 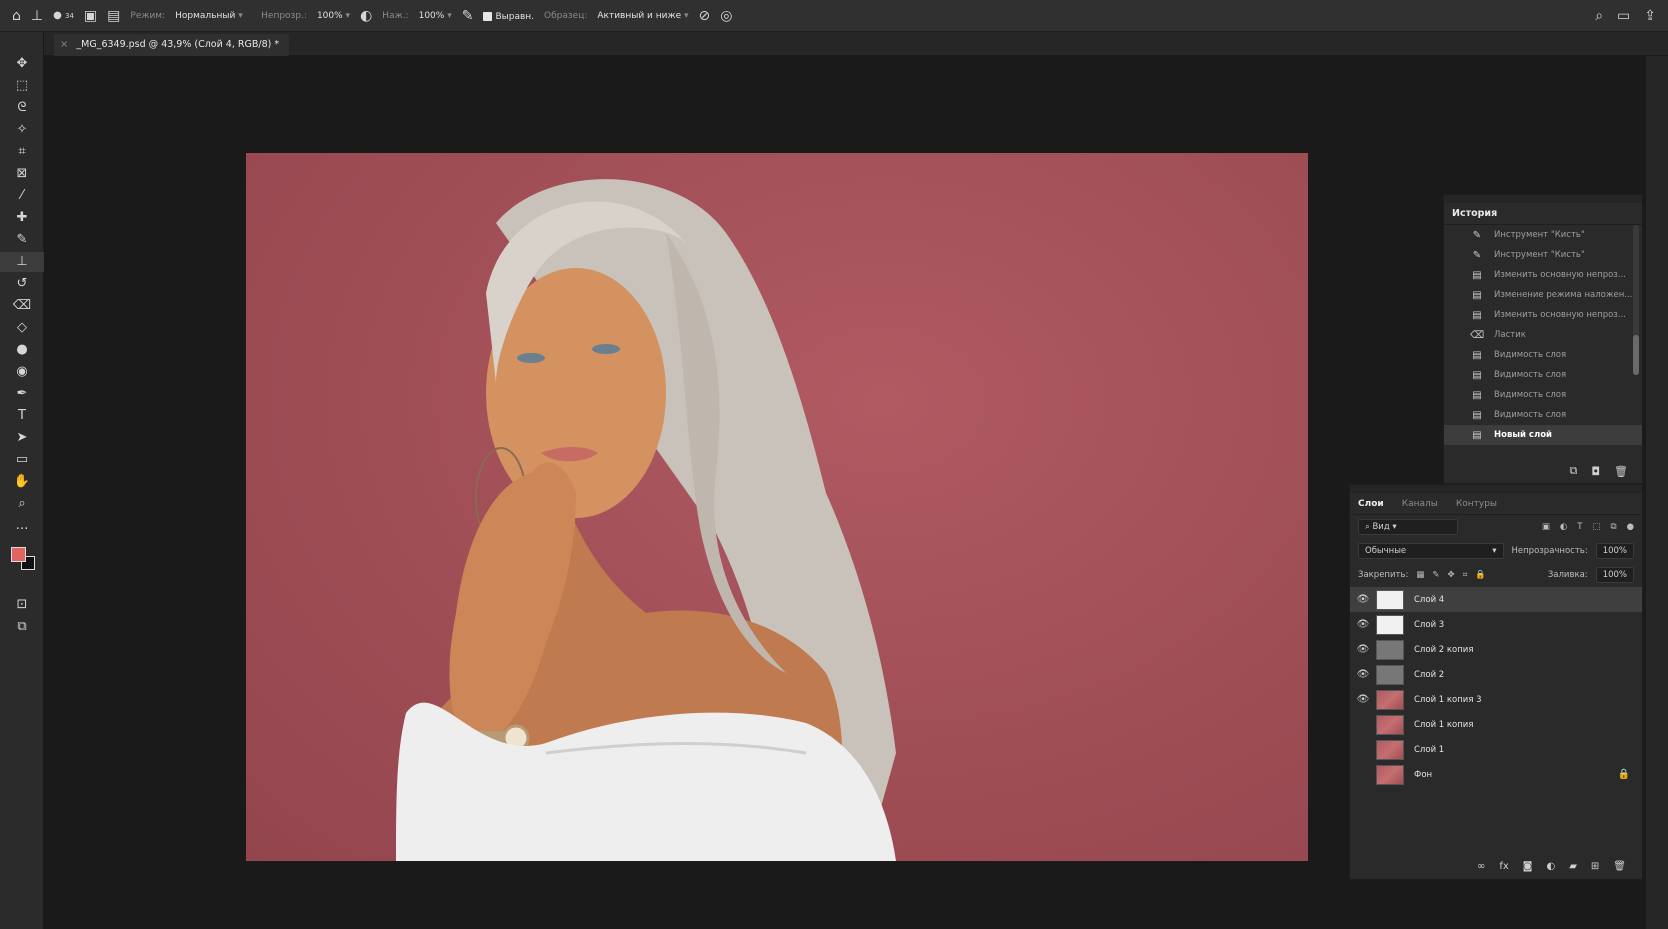 What do you see at coordinates (213, 16) in the screenshot?
I see `mode-dropdown: Нормальный` at bounding box center [213, 16].